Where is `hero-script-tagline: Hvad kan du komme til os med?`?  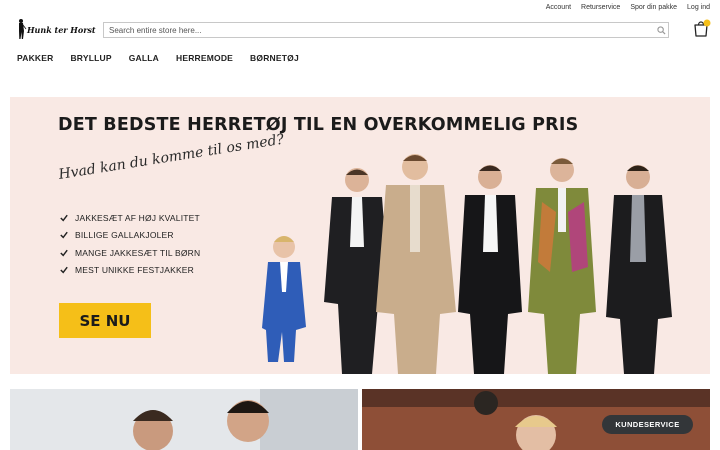
hero-script-tagline: Hvad kan du komme til os med? is located at coordinates (171, 157).